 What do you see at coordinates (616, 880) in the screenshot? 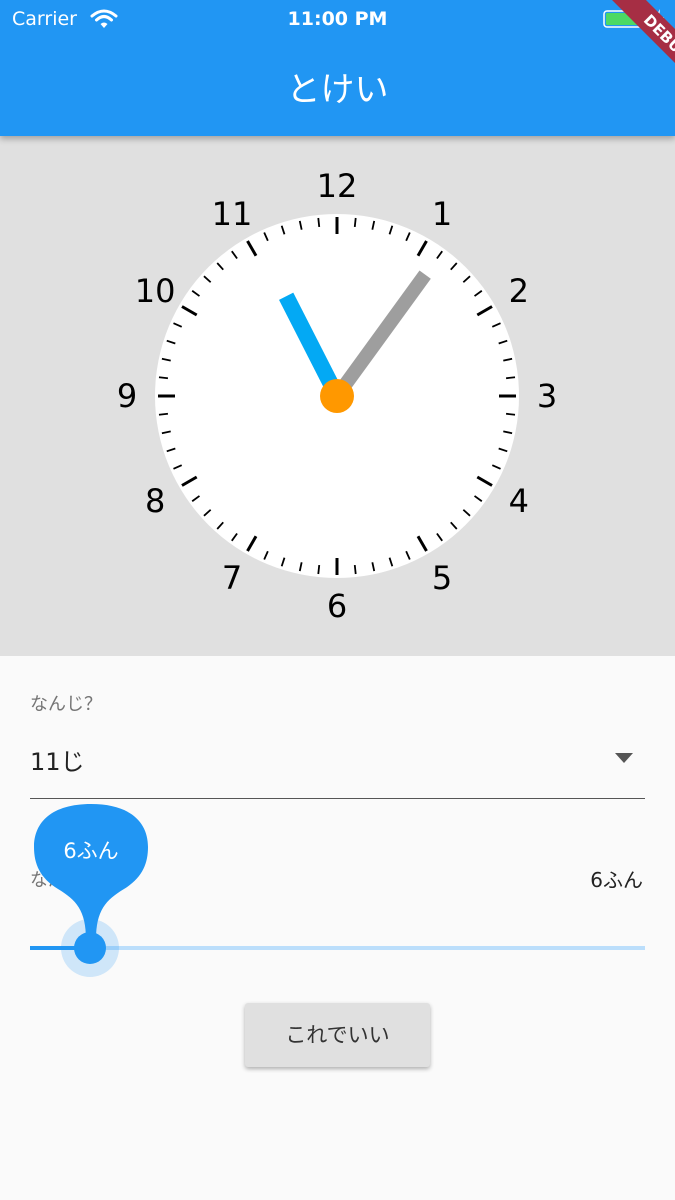
I see `minute-value-text: 6ふん` at bounding box center [616, 880].